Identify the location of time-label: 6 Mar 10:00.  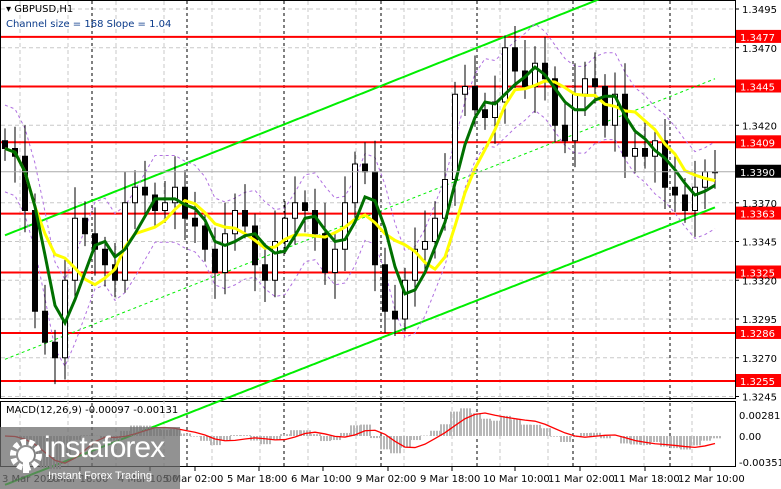
(321, 479).